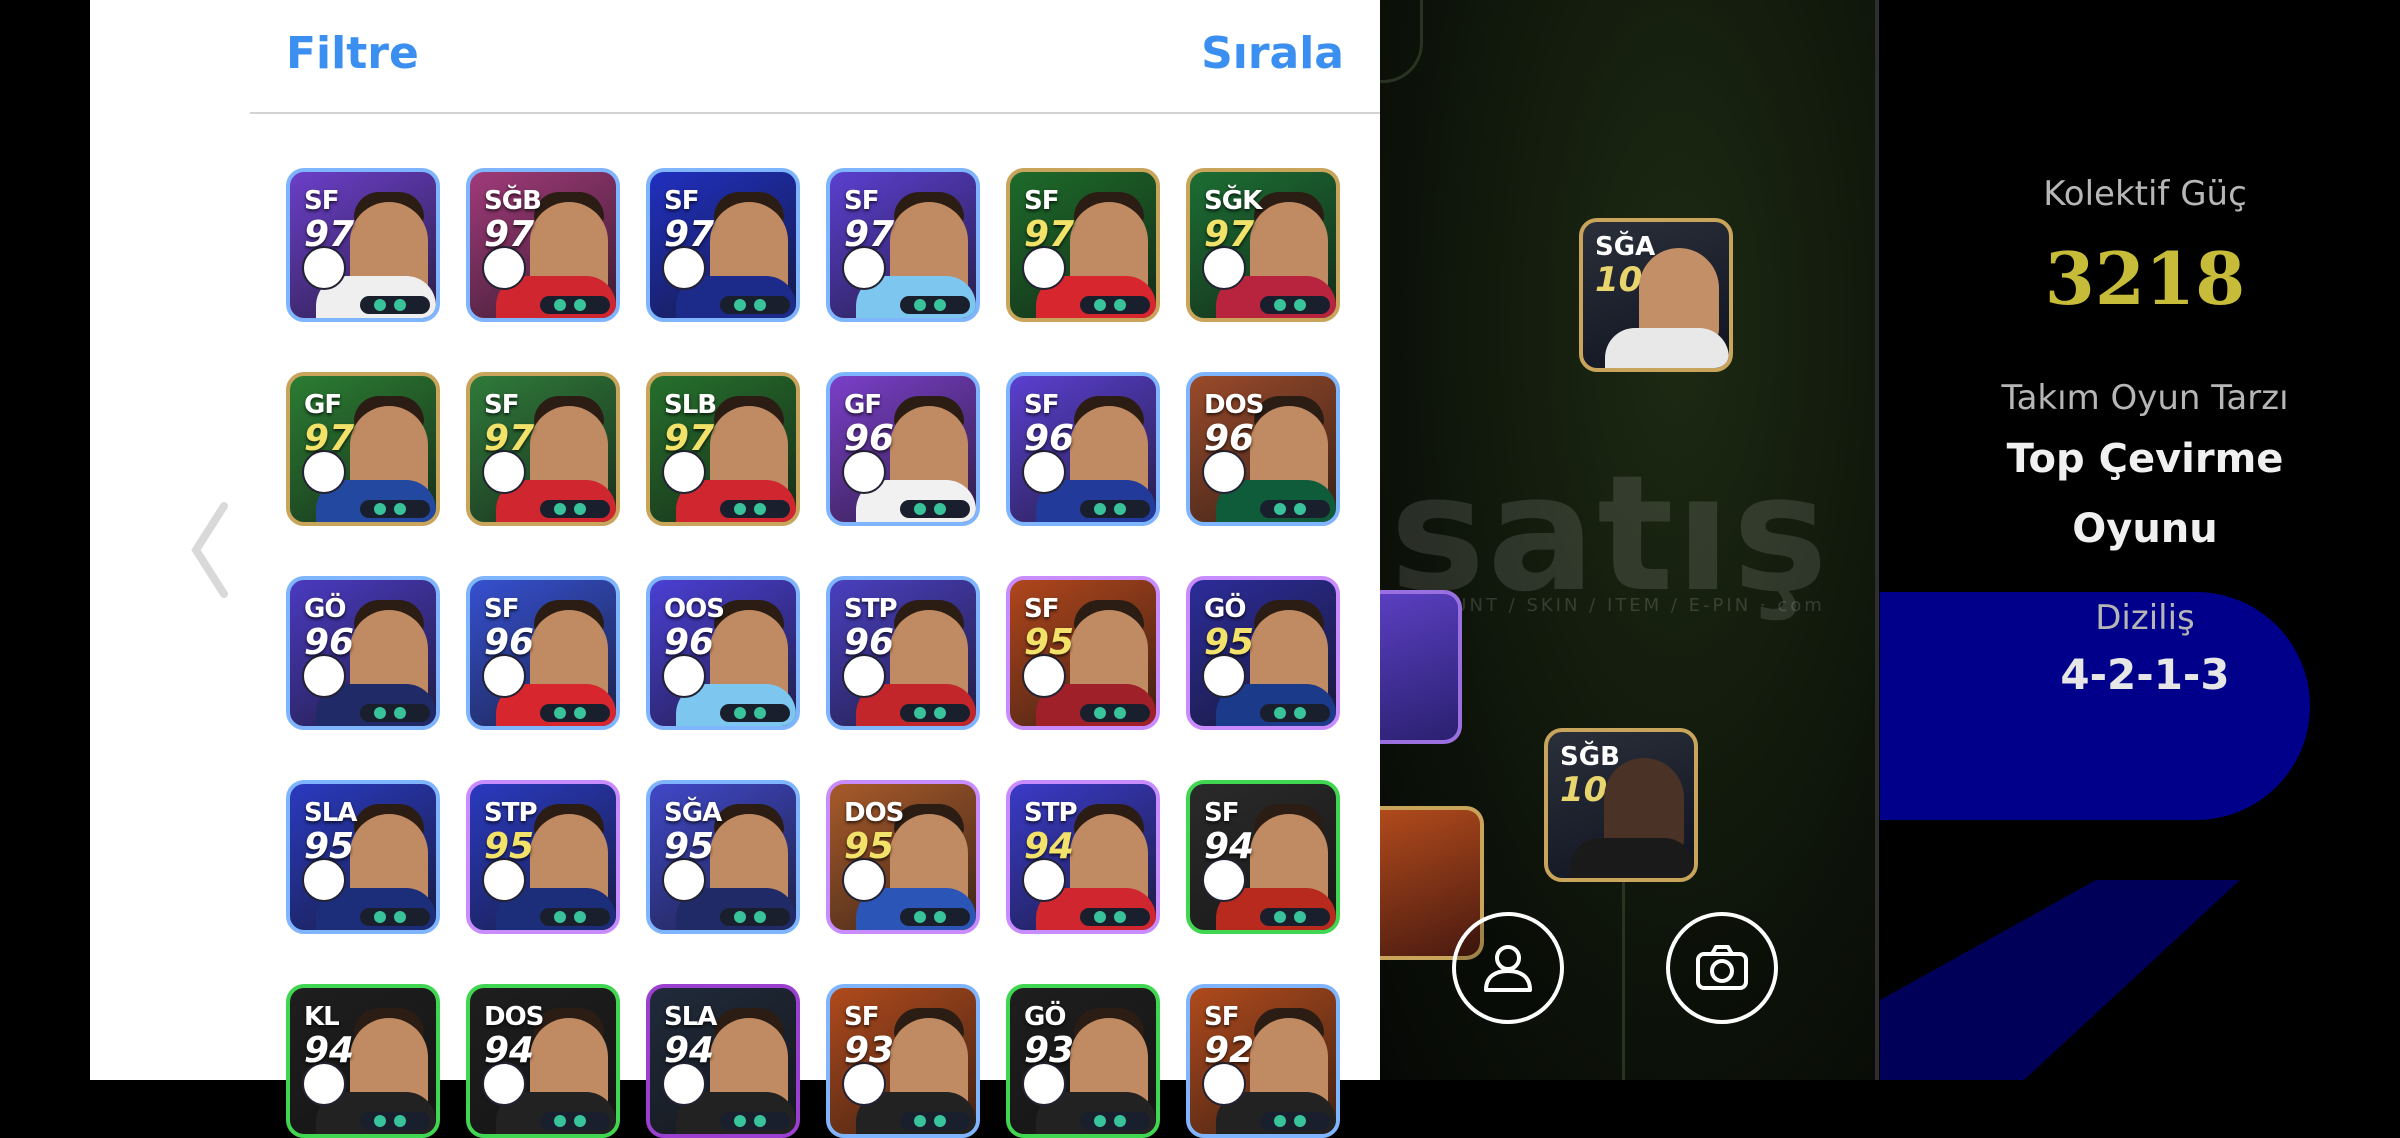  I want to click on formation-value: 4-2-1-3, so click(2145, 674).